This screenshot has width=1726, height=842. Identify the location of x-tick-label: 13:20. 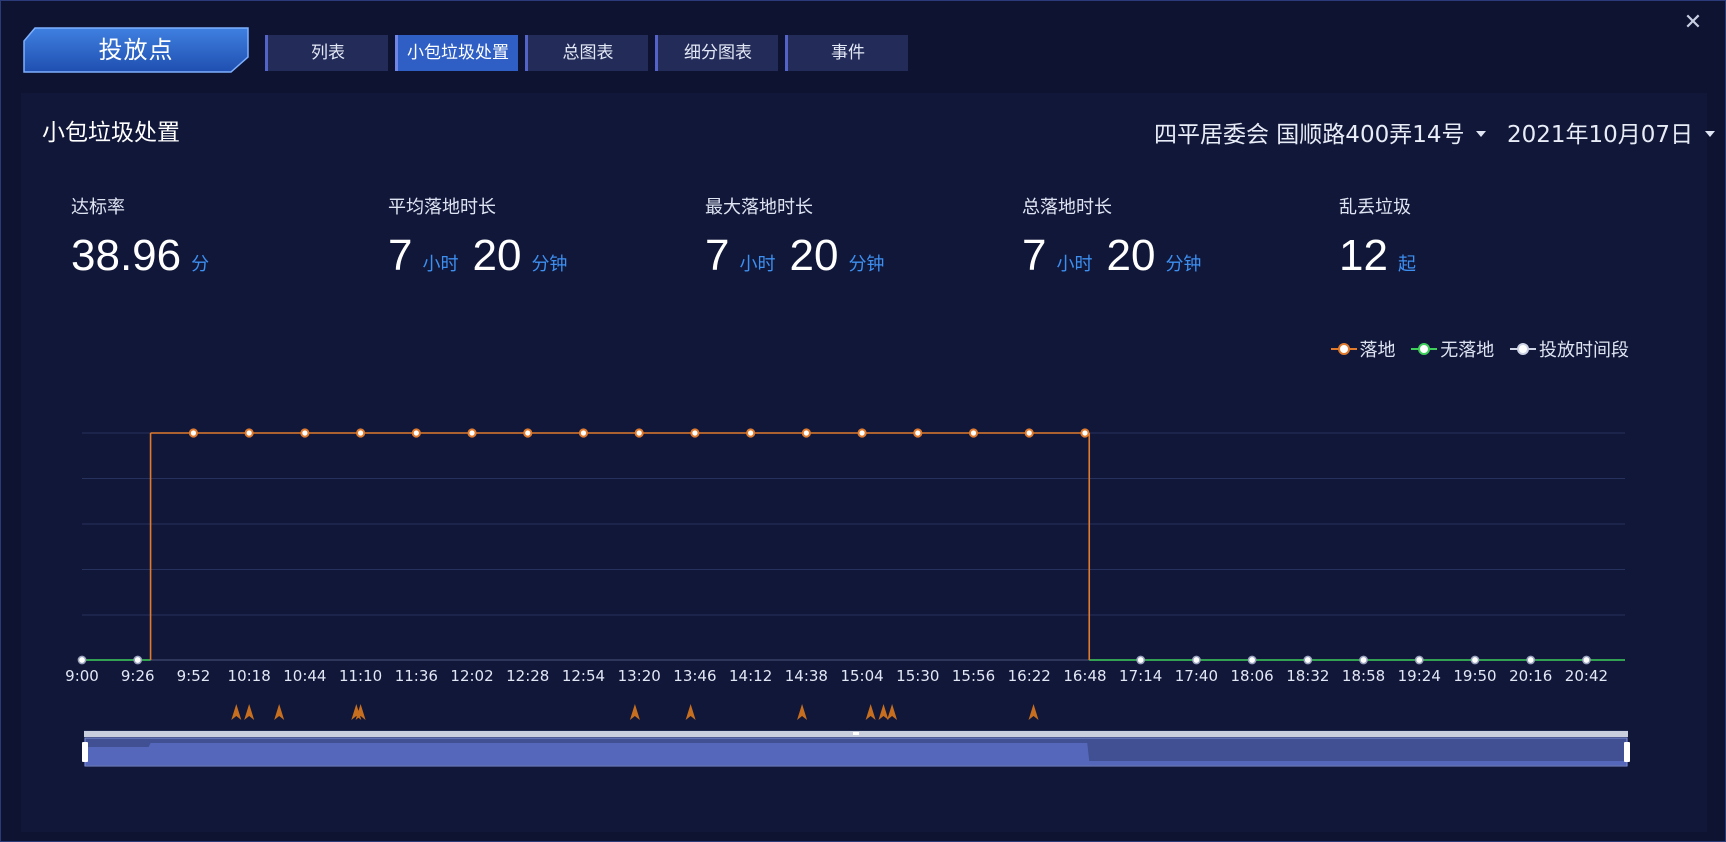
(639, 676).